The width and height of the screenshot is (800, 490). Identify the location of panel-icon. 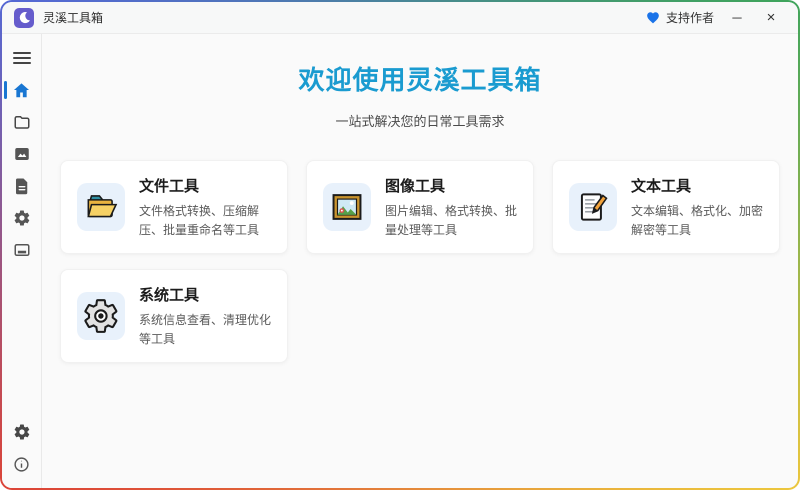
(22, 250).